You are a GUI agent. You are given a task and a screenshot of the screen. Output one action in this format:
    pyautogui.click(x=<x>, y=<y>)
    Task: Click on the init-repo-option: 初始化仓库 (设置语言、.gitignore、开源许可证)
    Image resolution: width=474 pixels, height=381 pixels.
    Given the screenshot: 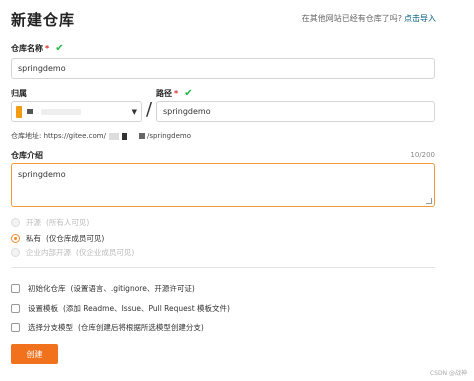 What is the action you would take?
    pyautogui.click(x=103, y=288)
    